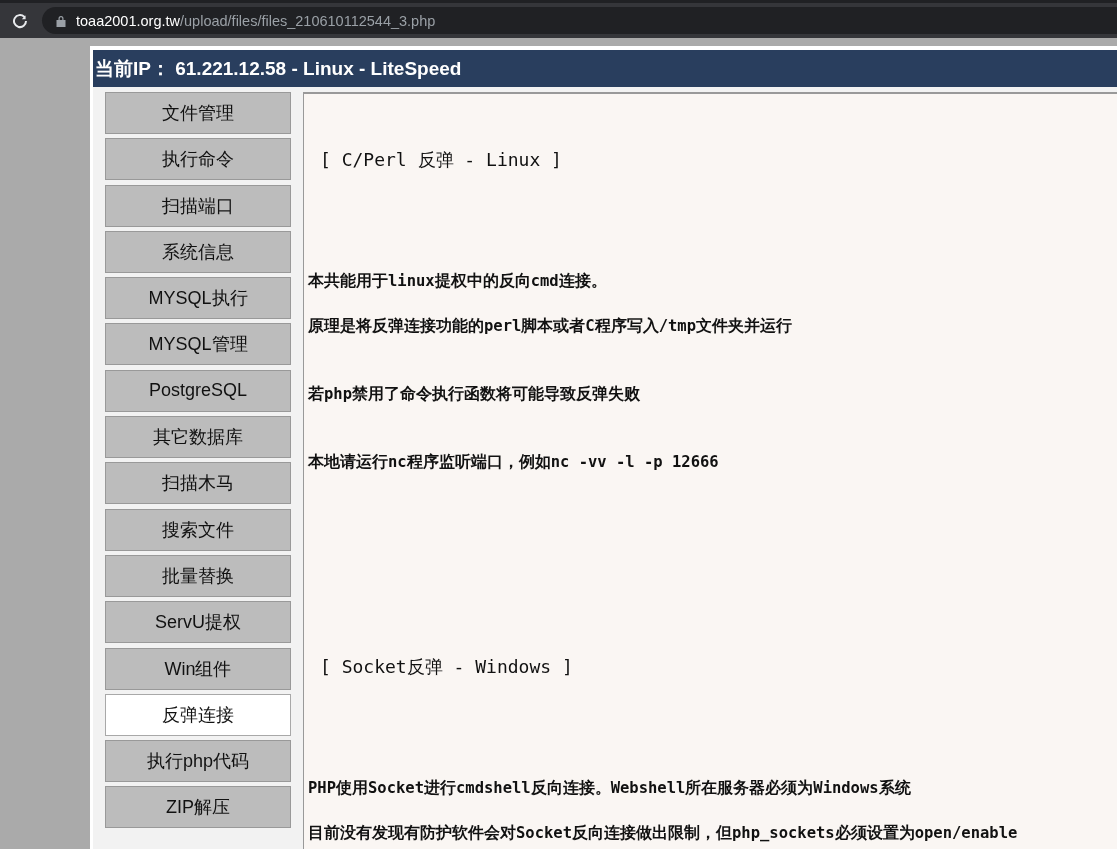 This screenshot has height=849, width=1117. Describe the element at coordinates (579, 20) in the screenshot. I see `address-bar: toaa2001.org.tw/upload/files/files_210610112544_3.php` at that location.